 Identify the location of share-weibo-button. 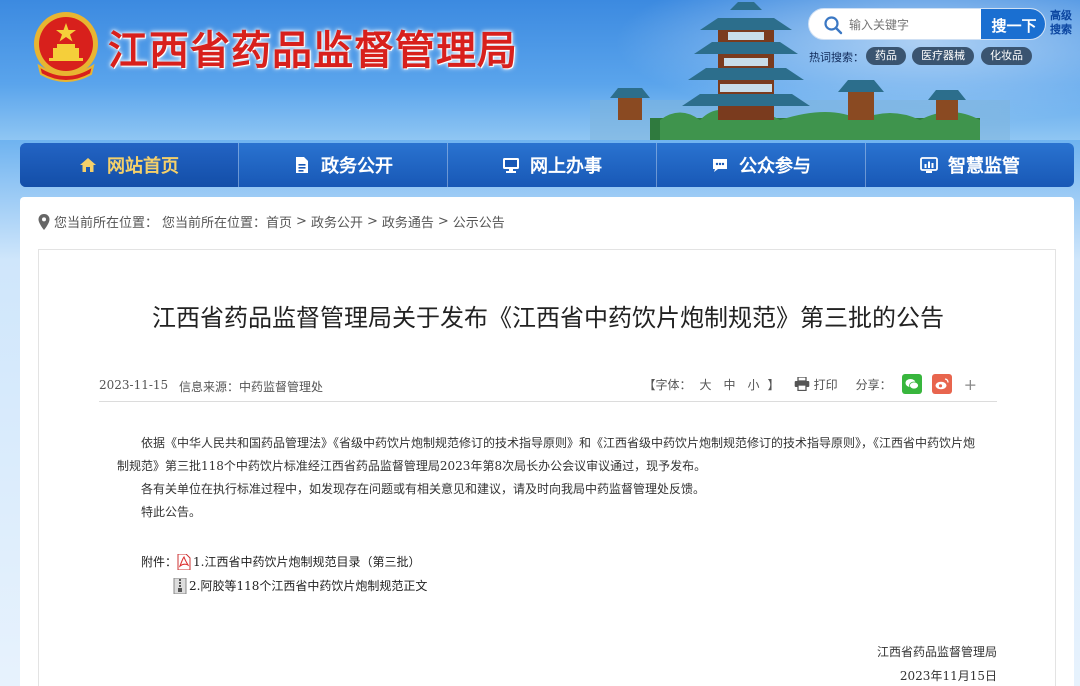
(941, 384).